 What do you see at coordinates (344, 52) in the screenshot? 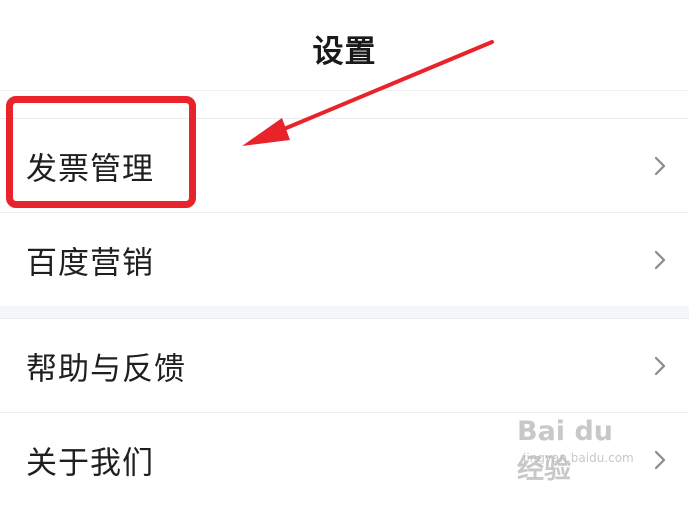
I see `page-title: 设置` at bounding box center [344, 52].